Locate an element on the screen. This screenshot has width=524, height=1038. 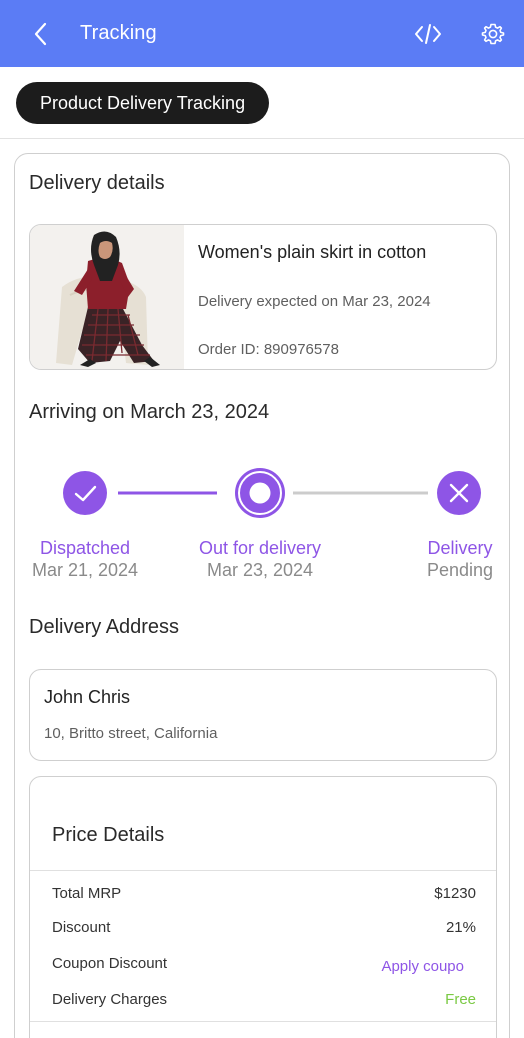
code-icon is located at coordinates (428, 34).